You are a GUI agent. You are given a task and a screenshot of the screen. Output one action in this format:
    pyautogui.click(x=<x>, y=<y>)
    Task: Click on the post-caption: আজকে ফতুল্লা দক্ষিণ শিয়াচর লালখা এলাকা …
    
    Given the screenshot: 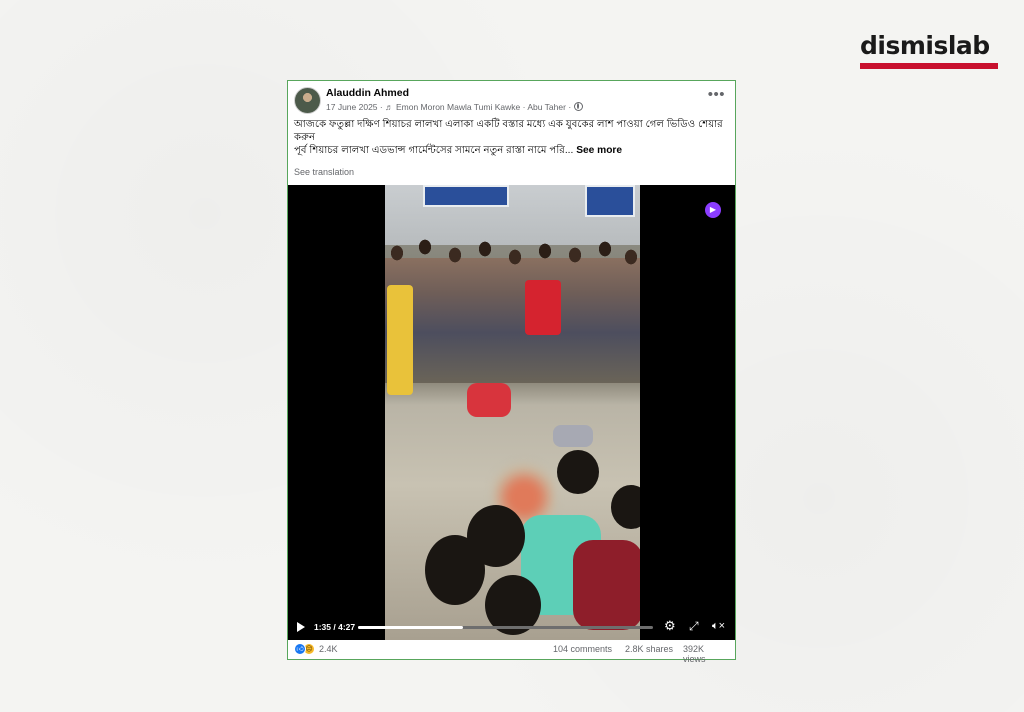 What is the action you would take?
    pyautogui.click(x=511, y=137)
    